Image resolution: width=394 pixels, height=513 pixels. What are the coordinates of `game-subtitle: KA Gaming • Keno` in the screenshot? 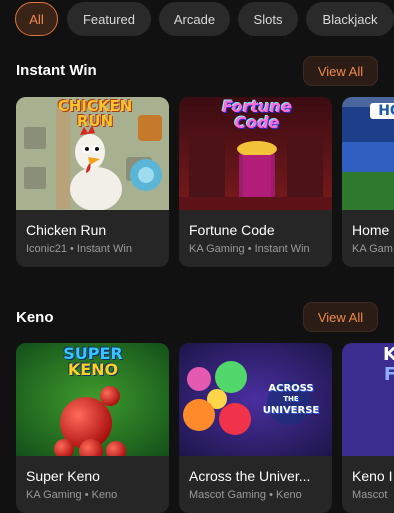 It's located at (72, 495).